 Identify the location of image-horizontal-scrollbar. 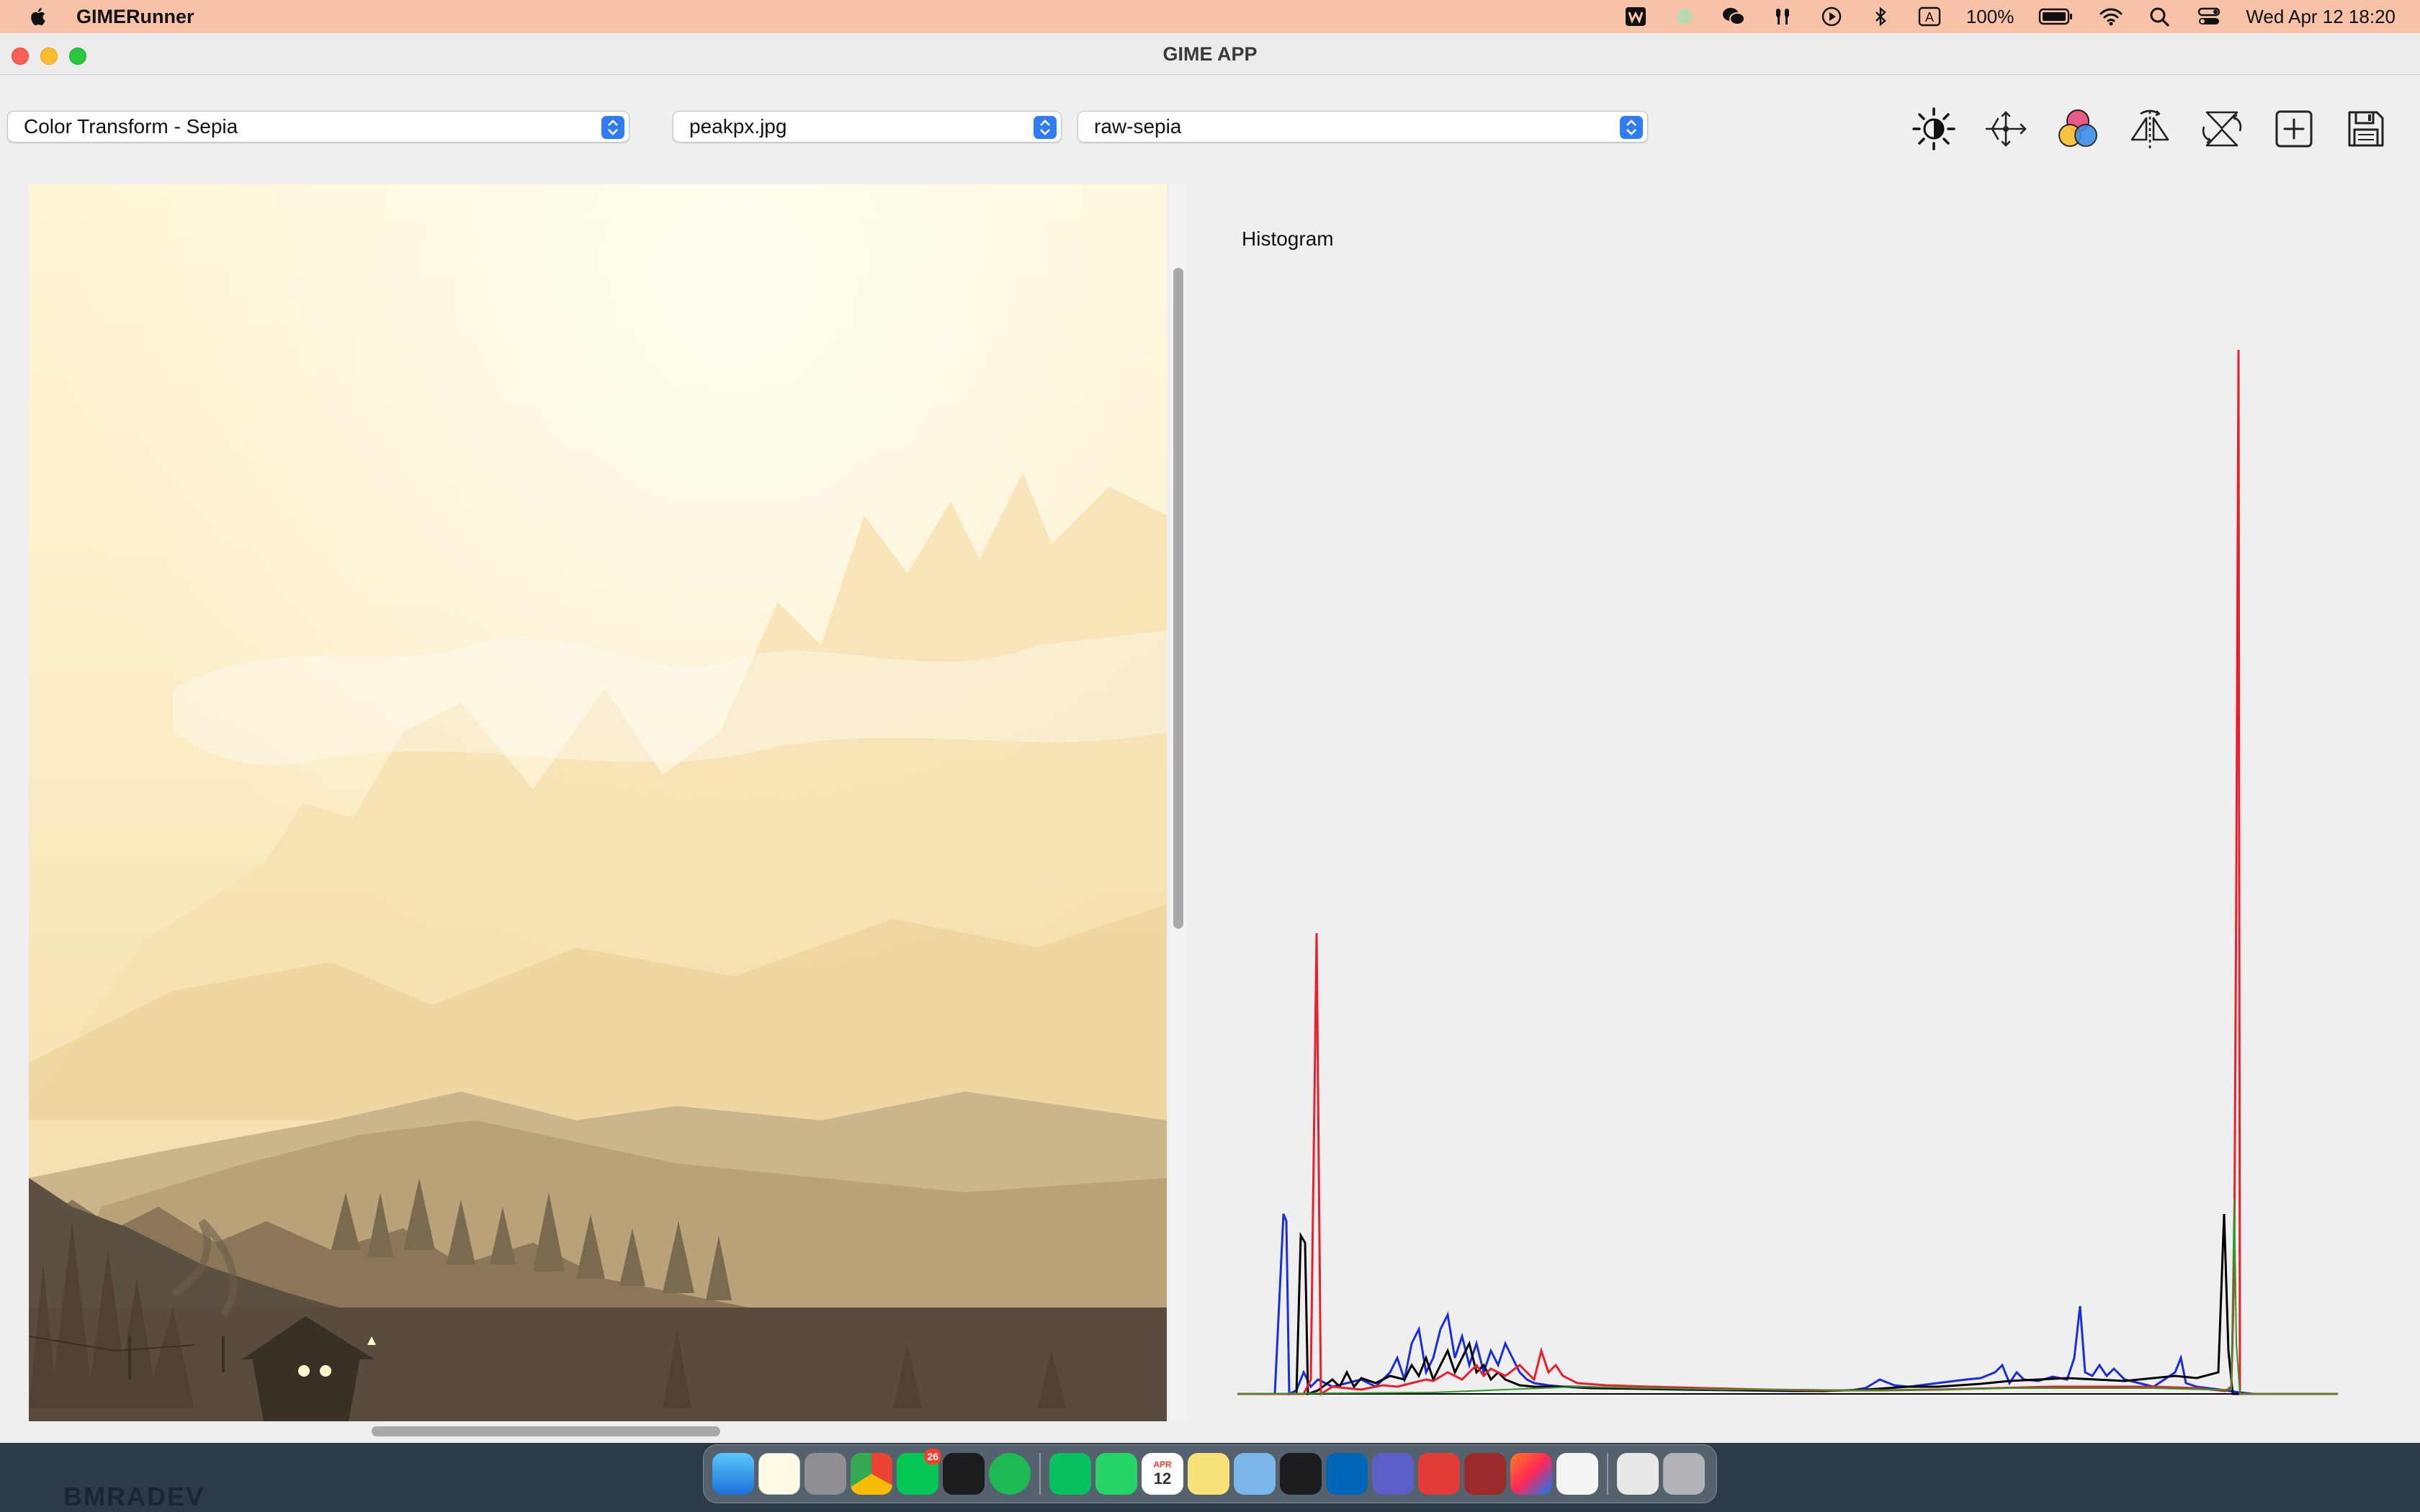
(599, 1431).